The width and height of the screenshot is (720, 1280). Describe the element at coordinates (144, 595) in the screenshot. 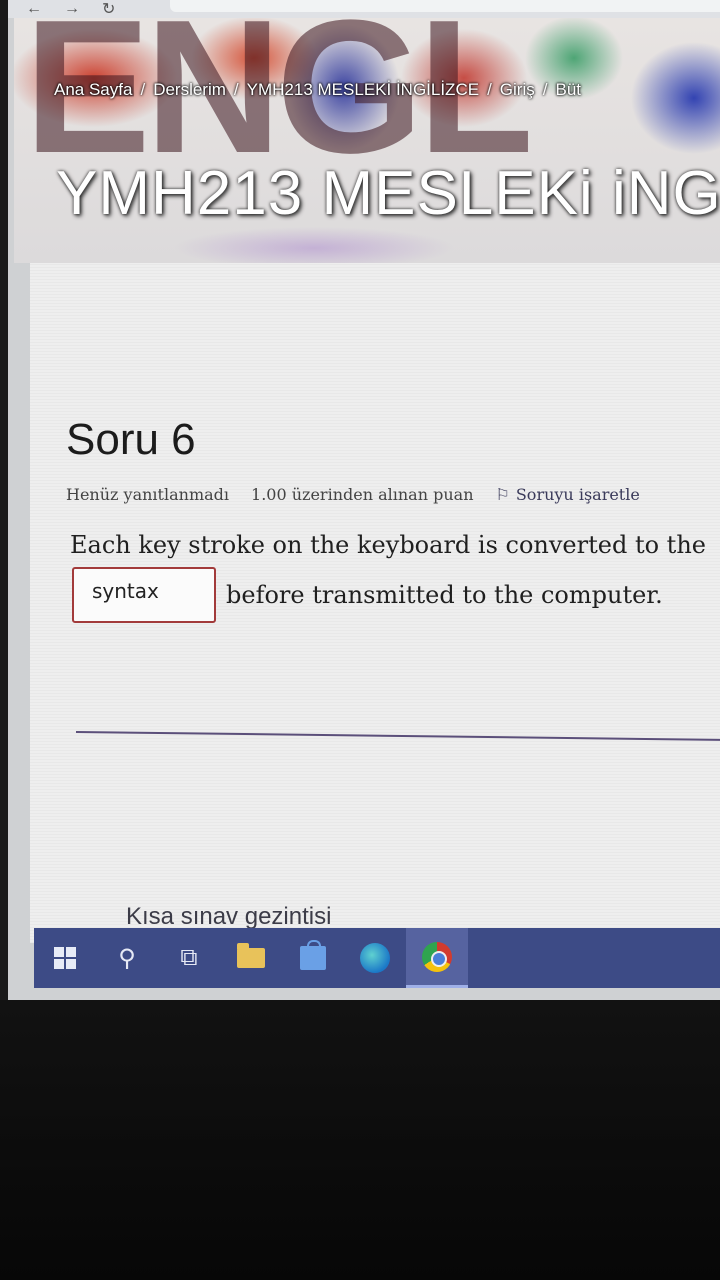

I see `answer-input: syntax` at that location.